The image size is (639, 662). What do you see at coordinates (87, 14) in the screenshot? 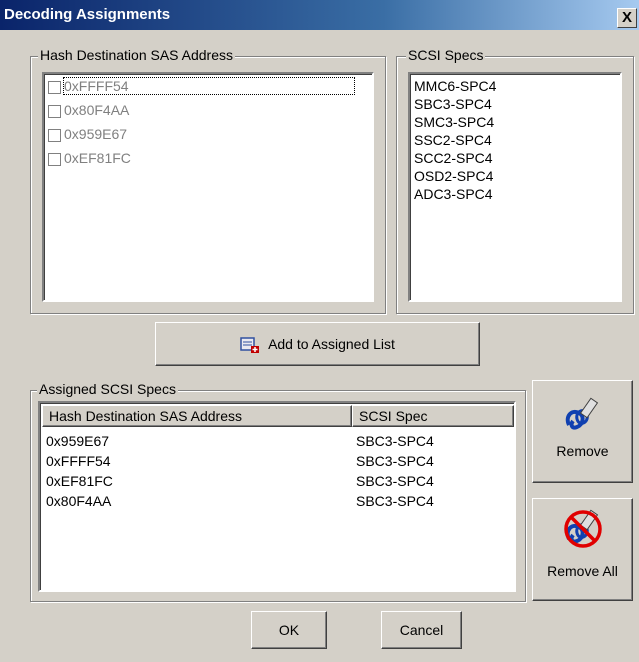
I see `window-title: Decoding Assignments` at bounding box center [87, 14].